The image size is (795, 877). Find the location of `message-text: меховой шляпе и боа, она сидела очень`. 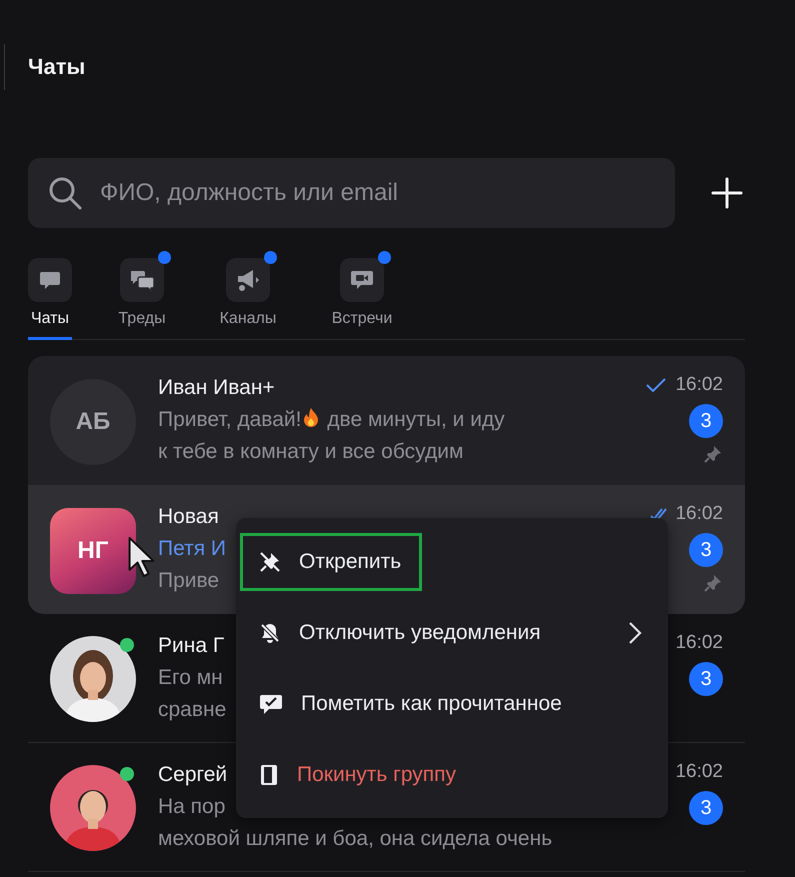

message-text: меховой шляпе и боа, она сидела очень is located at coordinates (355, 838).